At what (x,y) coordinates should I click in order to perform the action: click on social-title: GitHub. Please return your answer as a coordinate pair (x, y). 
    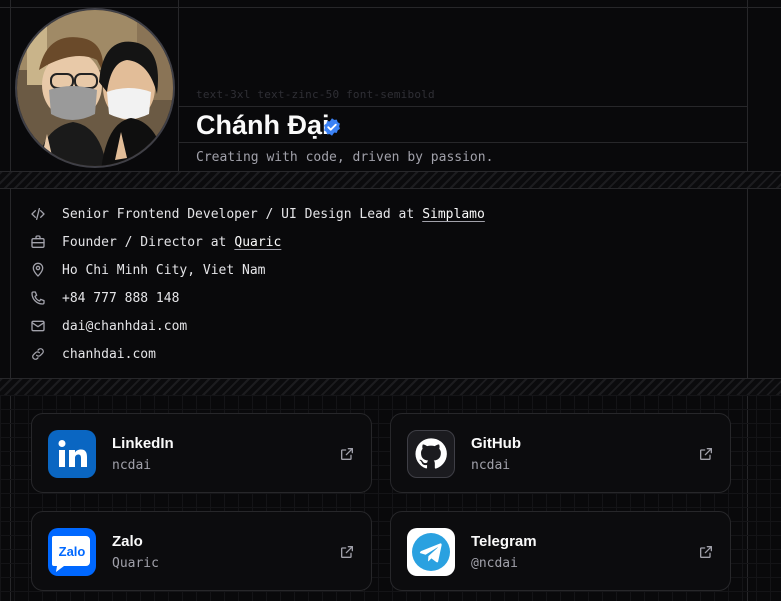
    Looking at the image, I should click on (496, 443).